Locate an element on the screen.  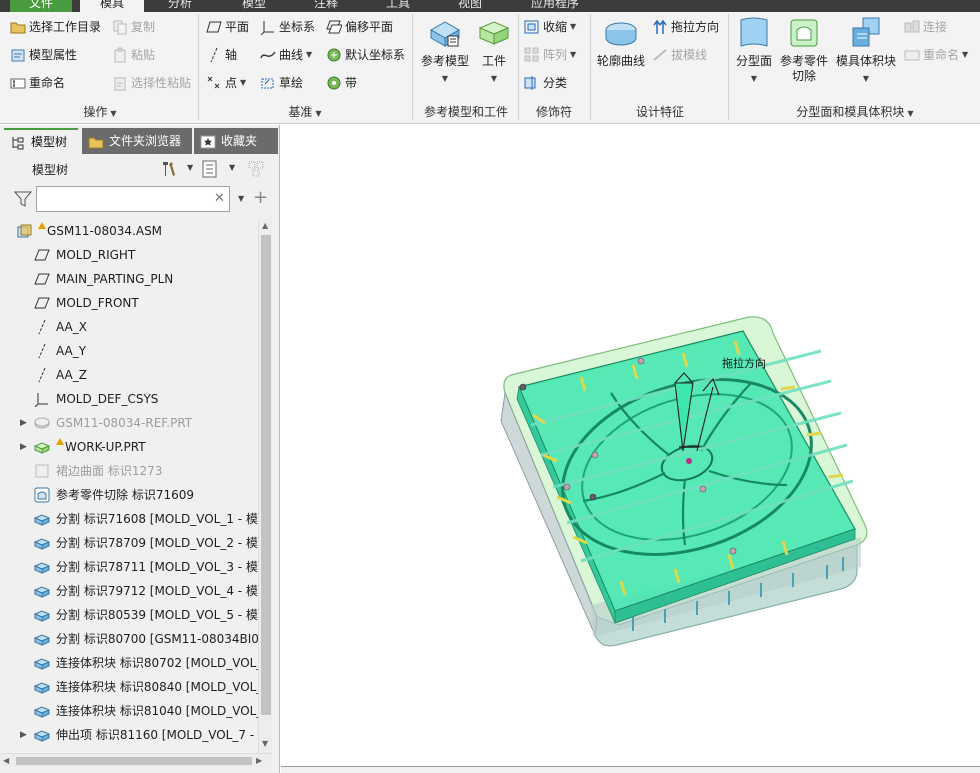
tree-settings-icon is located at coordinates (169, 170).